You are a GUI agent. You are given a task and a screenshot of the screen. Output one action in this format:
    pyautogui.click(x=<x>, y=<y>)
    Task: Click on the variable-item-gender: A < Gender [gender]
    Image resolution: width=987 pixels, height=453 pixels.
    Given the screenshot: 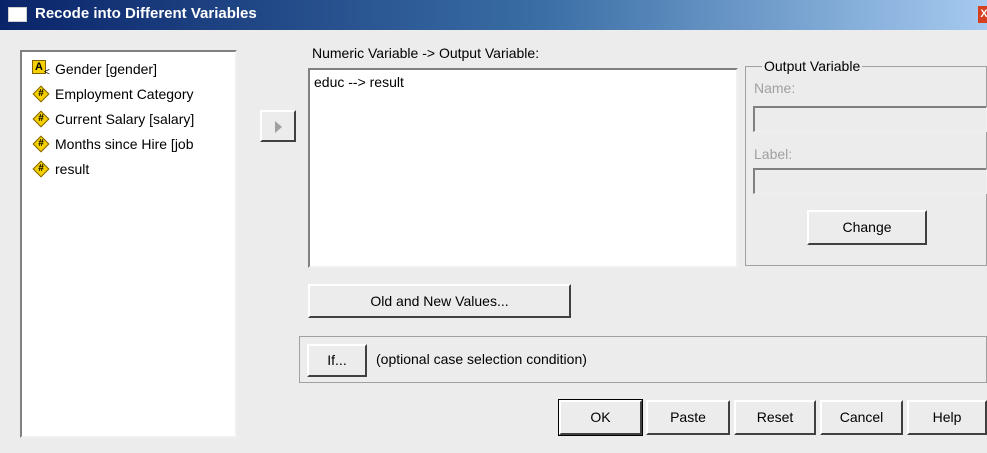 What is the action you would take?
    pyautogui.click(x=94, y=69)
    